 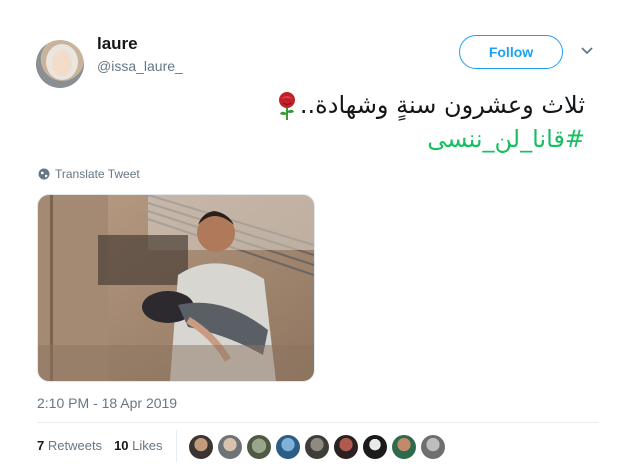 What do you see at coordinates (286, 106) in the screenshot?
I see `rose-icon` at bounding box center [286, 106].